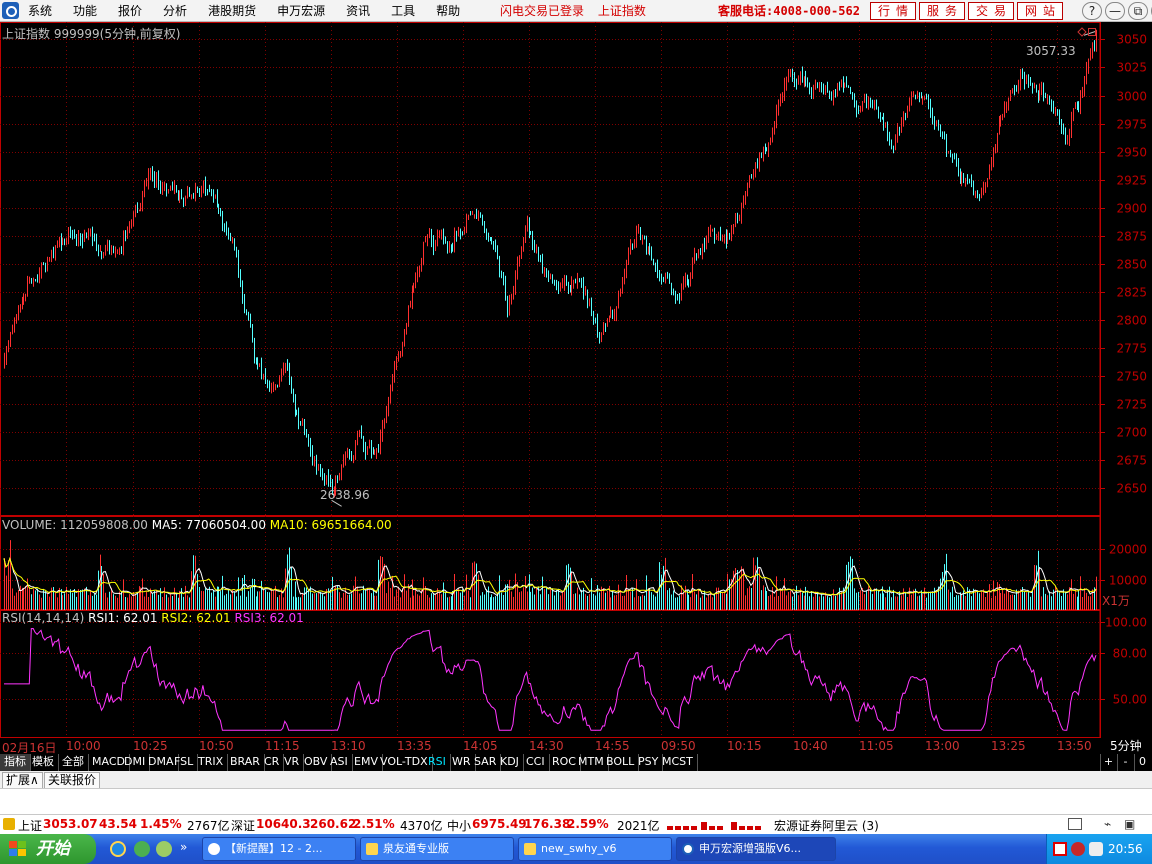  Describe the element at coordinates (1107, 824) in the screenshot. I see `signal-icon: ⌁` at that location.